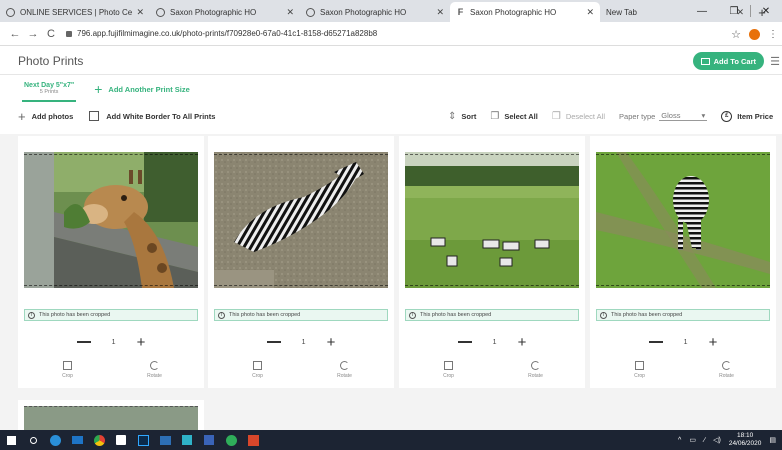 This screenshot has height=450, width=782. What do you see at coordinates (754, 34) in the screenshot?
I see `profile-avatar-icon` at bounding box center [754, 34].